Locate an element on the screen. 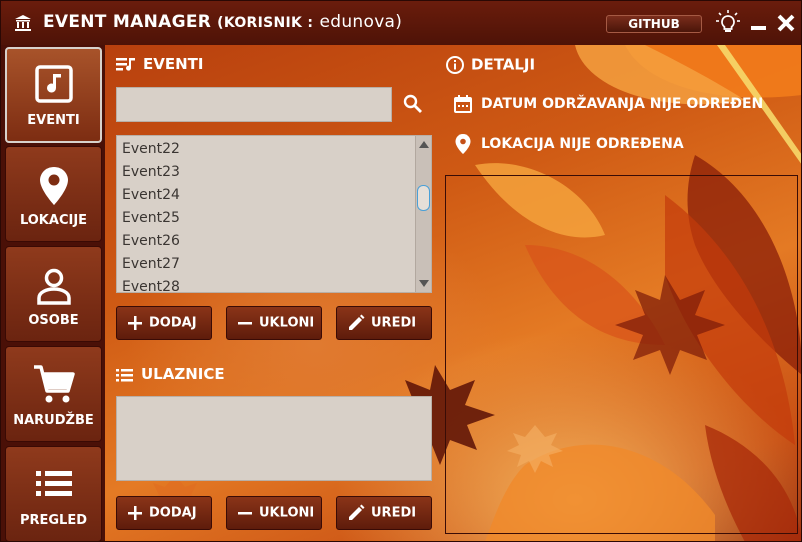  remove-event-label: UKLONI is located at coordinates (287, 323).